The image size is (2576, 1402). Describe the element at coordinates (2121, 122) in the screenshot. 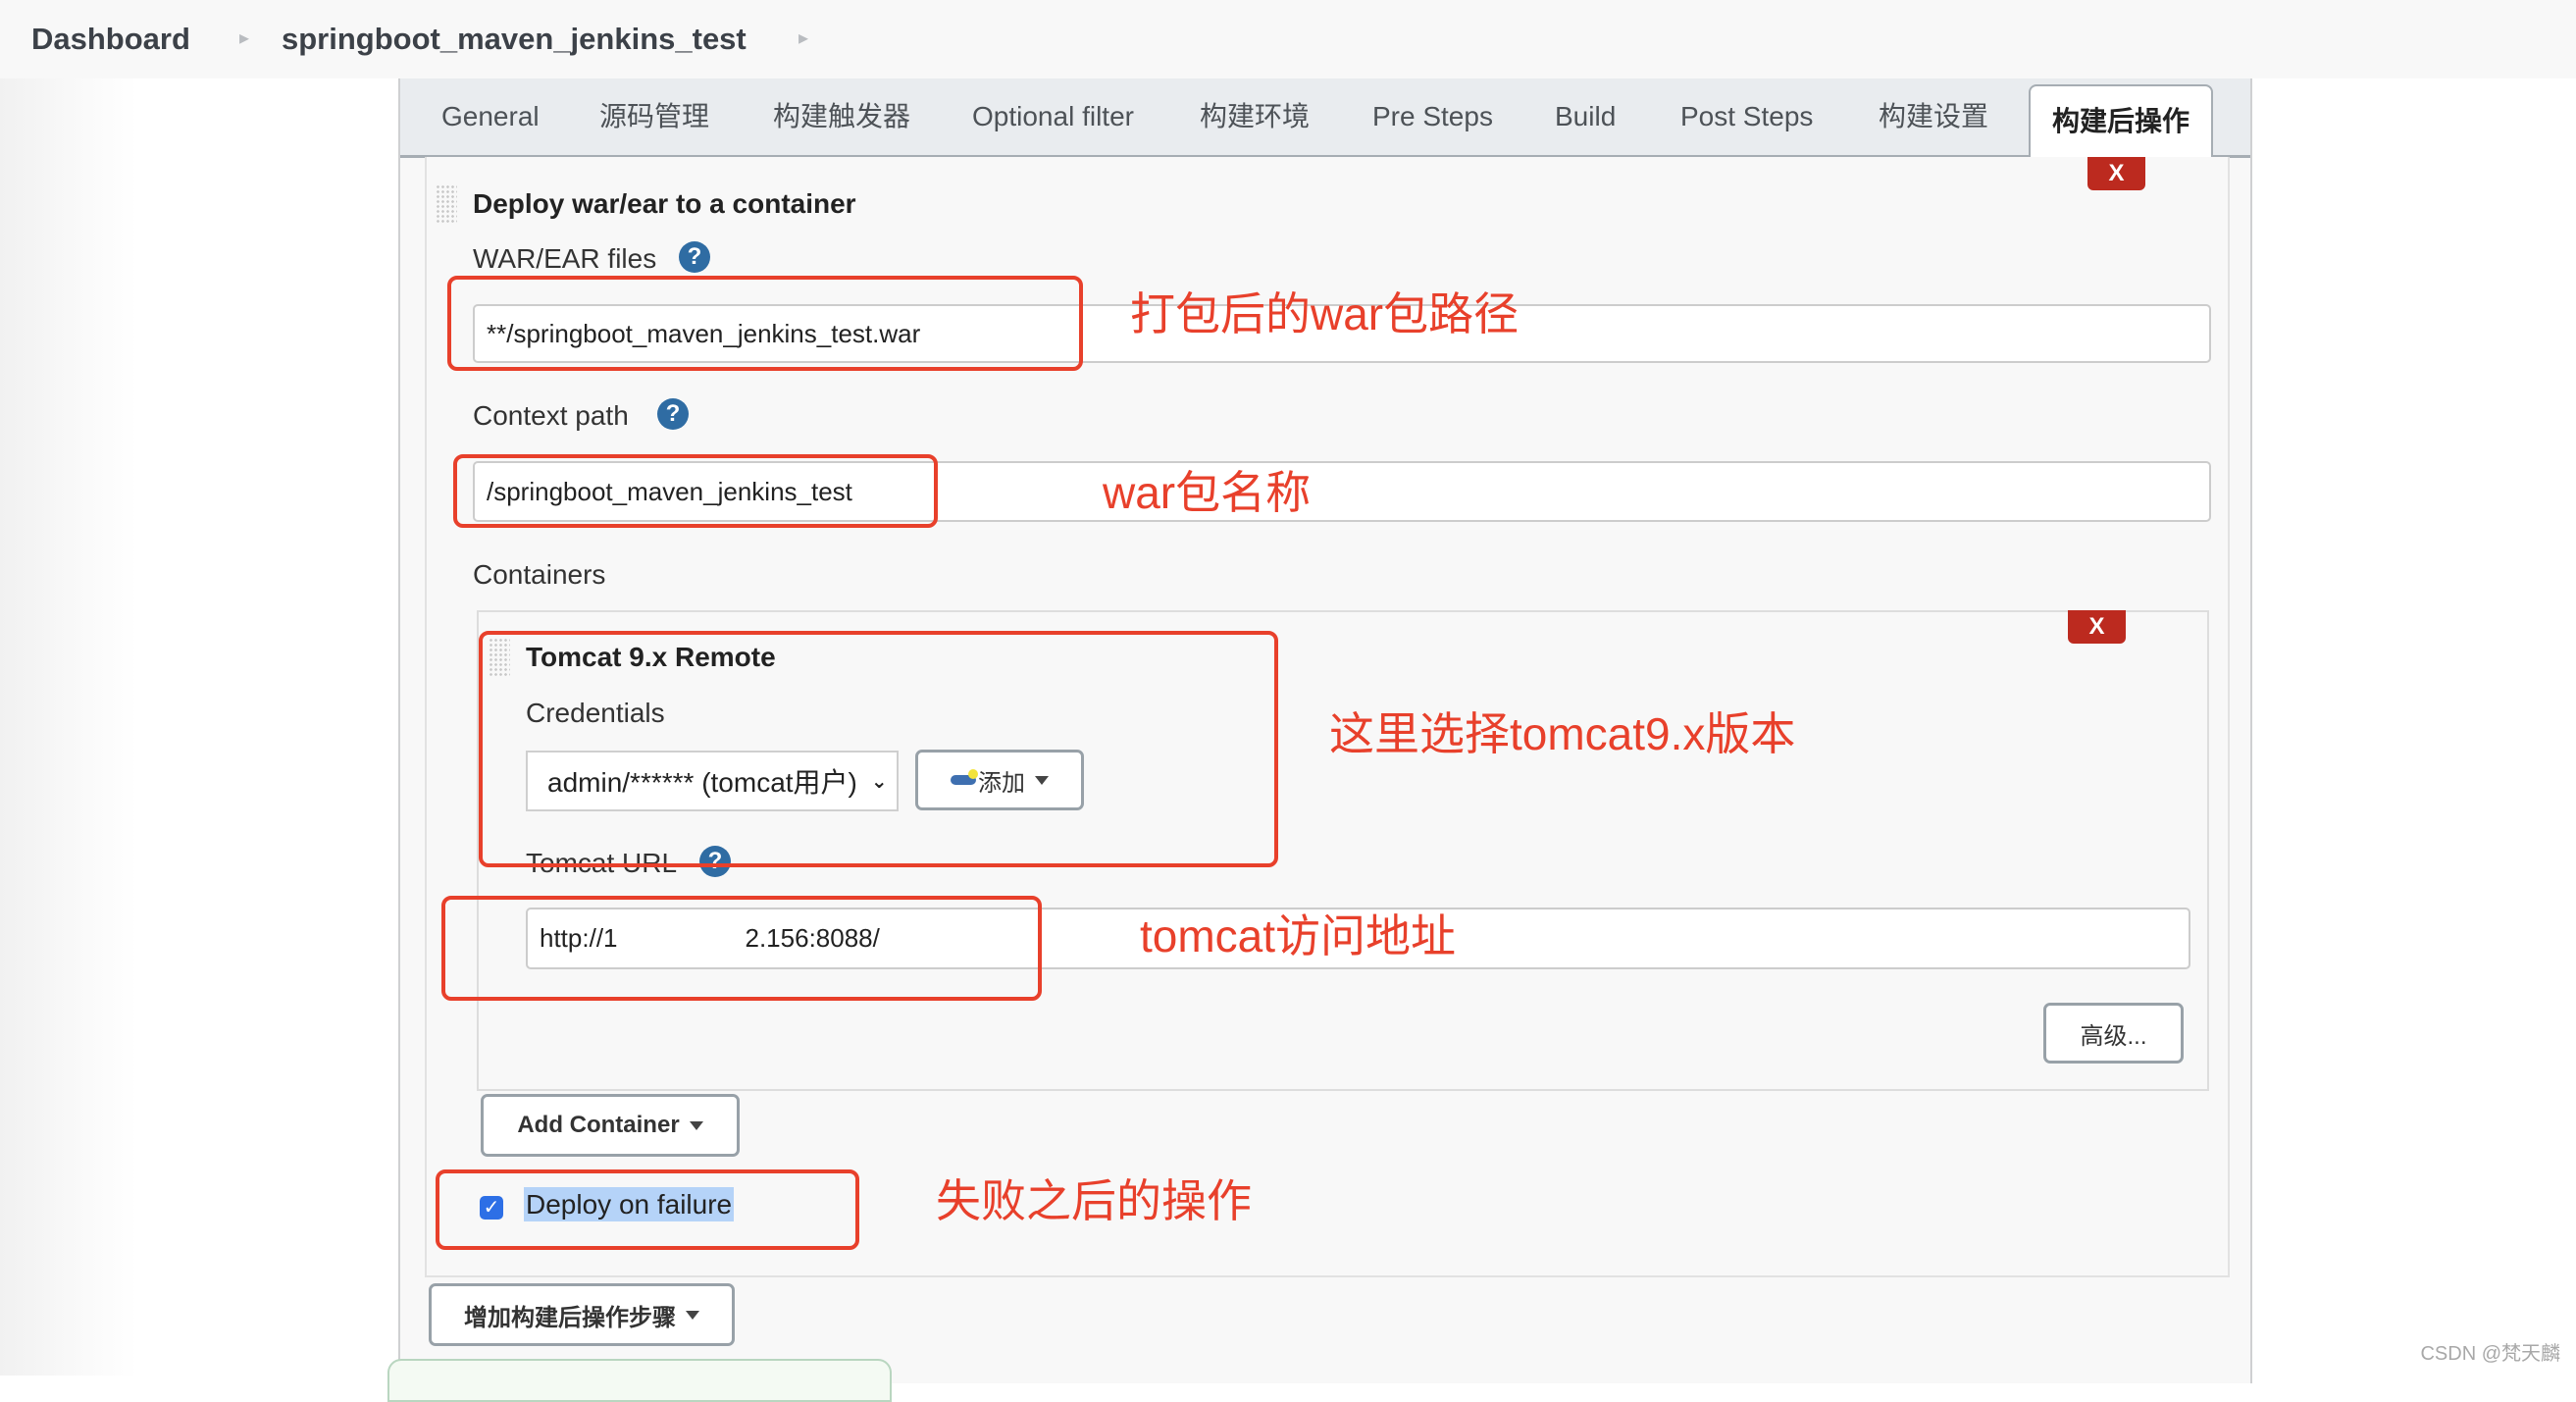

I see `tab-post-build-actions: 构建后操作` at that location.